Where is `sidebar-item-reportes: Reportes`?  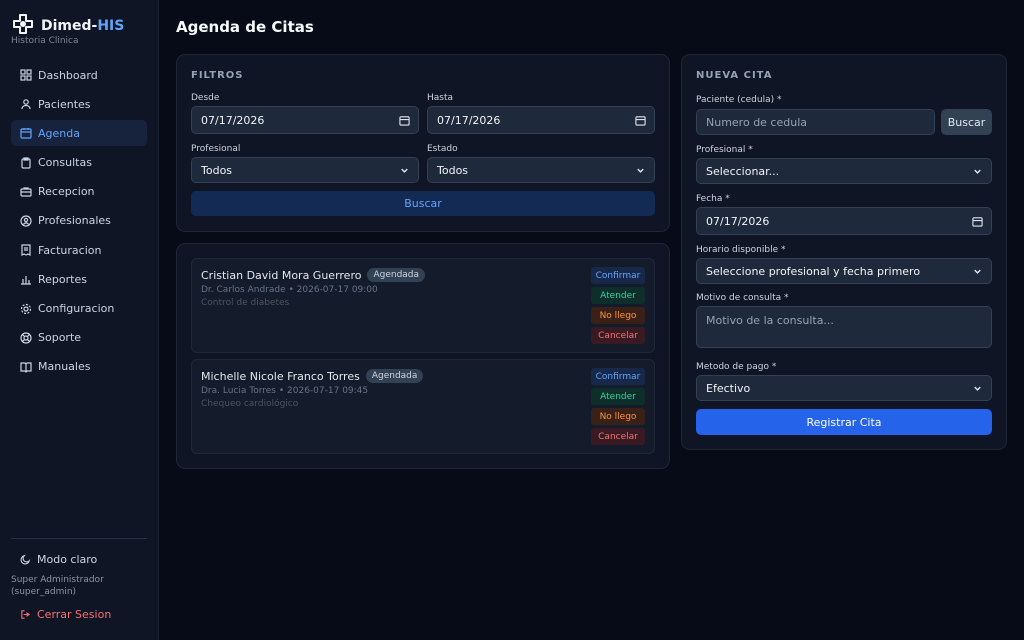 sidebar-item-reportes: Reportes is located at coordinates (79, 279).